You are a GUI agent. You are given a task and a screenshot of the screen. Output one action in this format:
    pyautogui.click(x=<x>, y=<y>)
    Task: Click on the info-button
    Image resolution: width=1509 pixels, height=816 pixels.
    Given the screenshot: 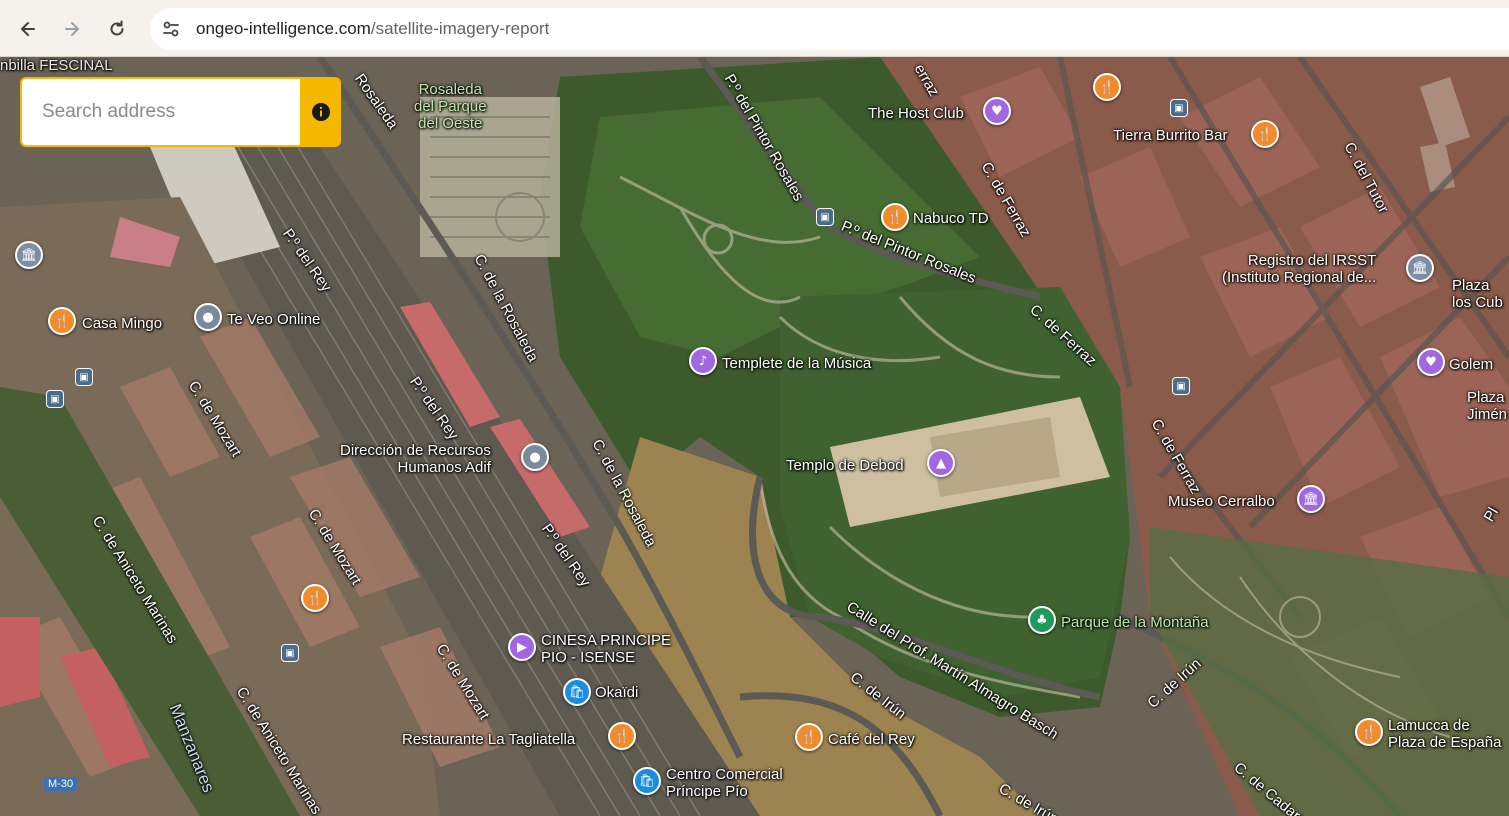 What is the action you would take?
    pyautogui.click(x=320, y=112)
    